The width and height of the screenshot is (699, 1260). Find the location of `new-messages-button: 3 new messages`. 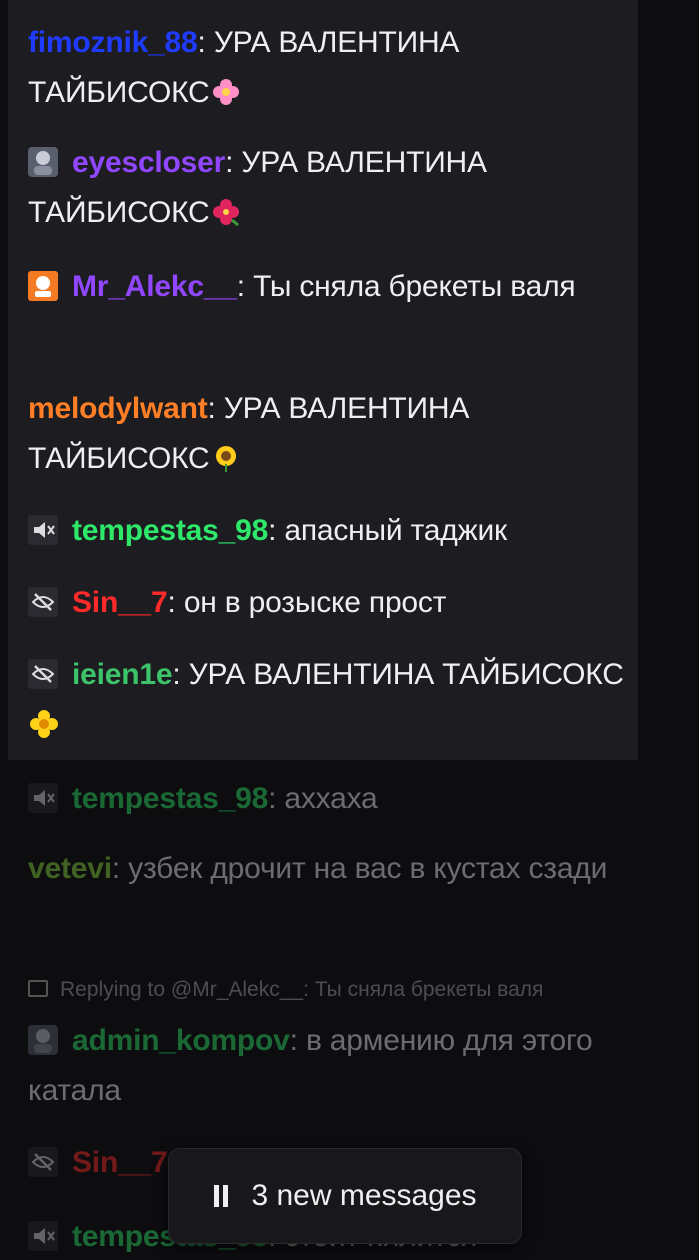

new-messages-button: 3 new messages is located at coordinates (345, 1196).